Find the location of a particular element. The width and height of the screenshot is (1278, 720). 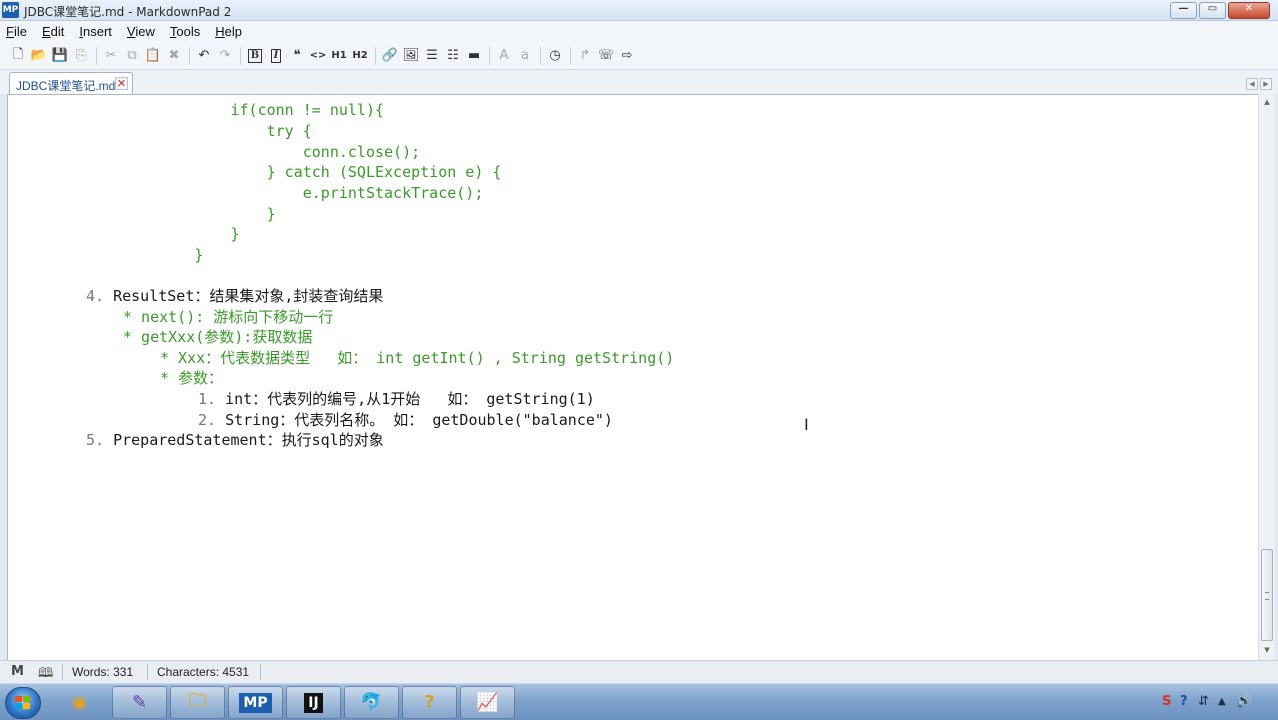

delete-icon: ✖ is located at coordinates (174, 56).